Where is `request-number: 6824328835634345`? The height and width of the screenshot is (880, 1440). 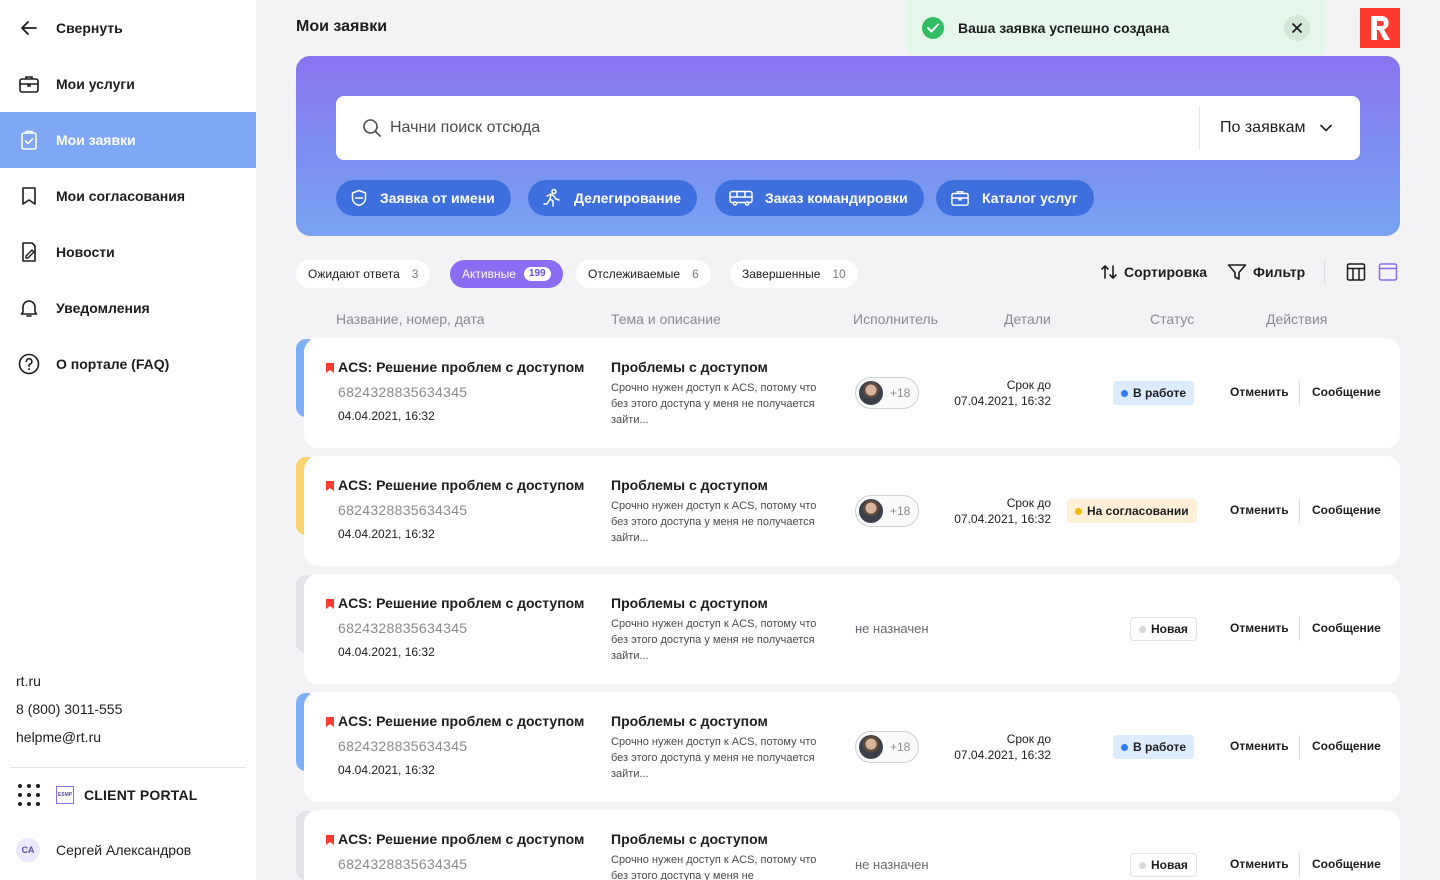 request-number: 6824328835634345 is located at coordinates (403, 628).